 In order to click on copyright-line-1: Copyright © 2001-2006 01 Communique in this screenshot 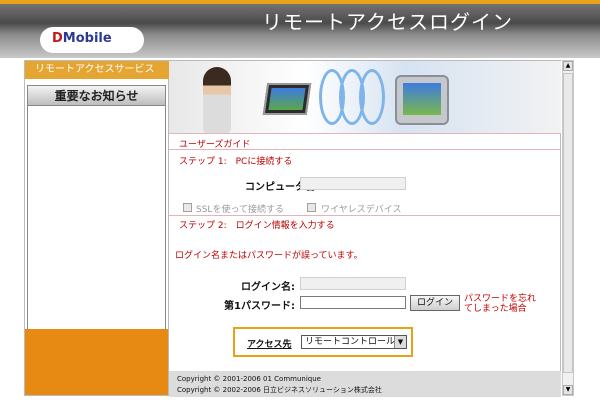, I will do `click(249, 379)`.